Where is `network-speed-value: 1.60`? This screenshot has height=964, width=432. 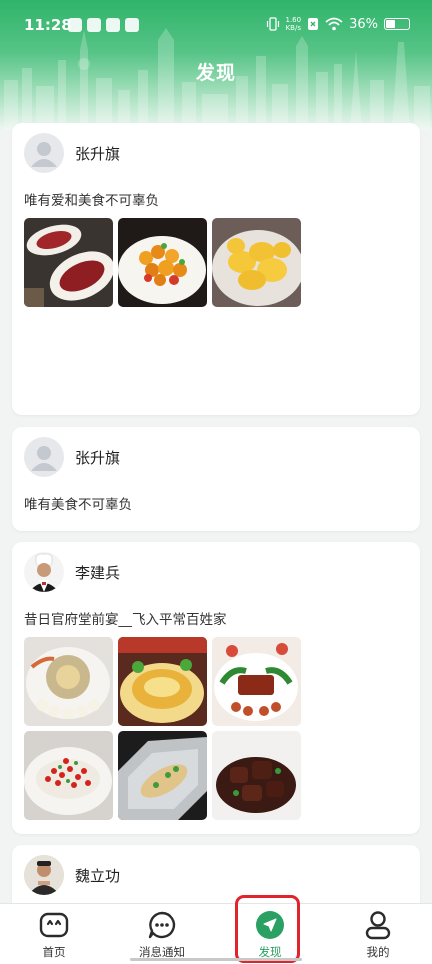 network-speed-value: 1.60 is located at coordinates (293, 20).